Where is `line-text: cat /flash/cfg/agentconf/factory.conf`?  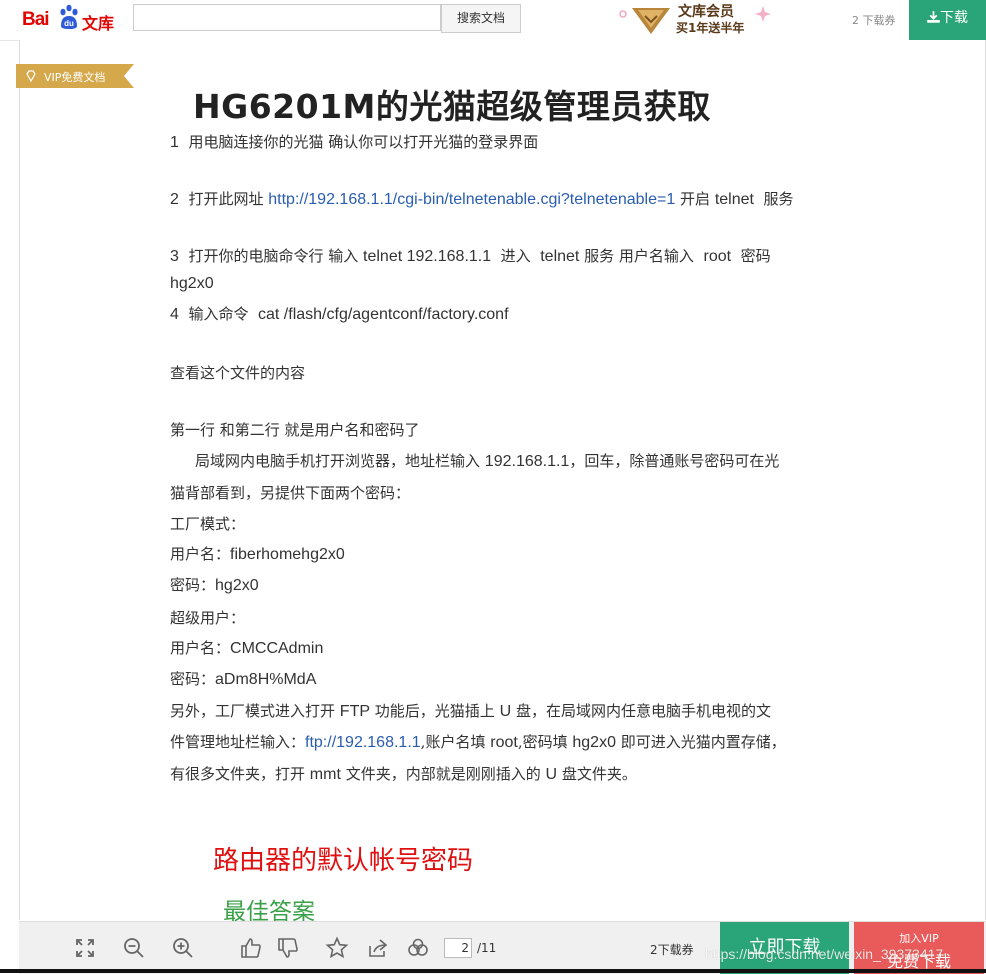 line-text: cat /flash/cfg/agentconf/factory.conf is located at coordinates (383, 314).